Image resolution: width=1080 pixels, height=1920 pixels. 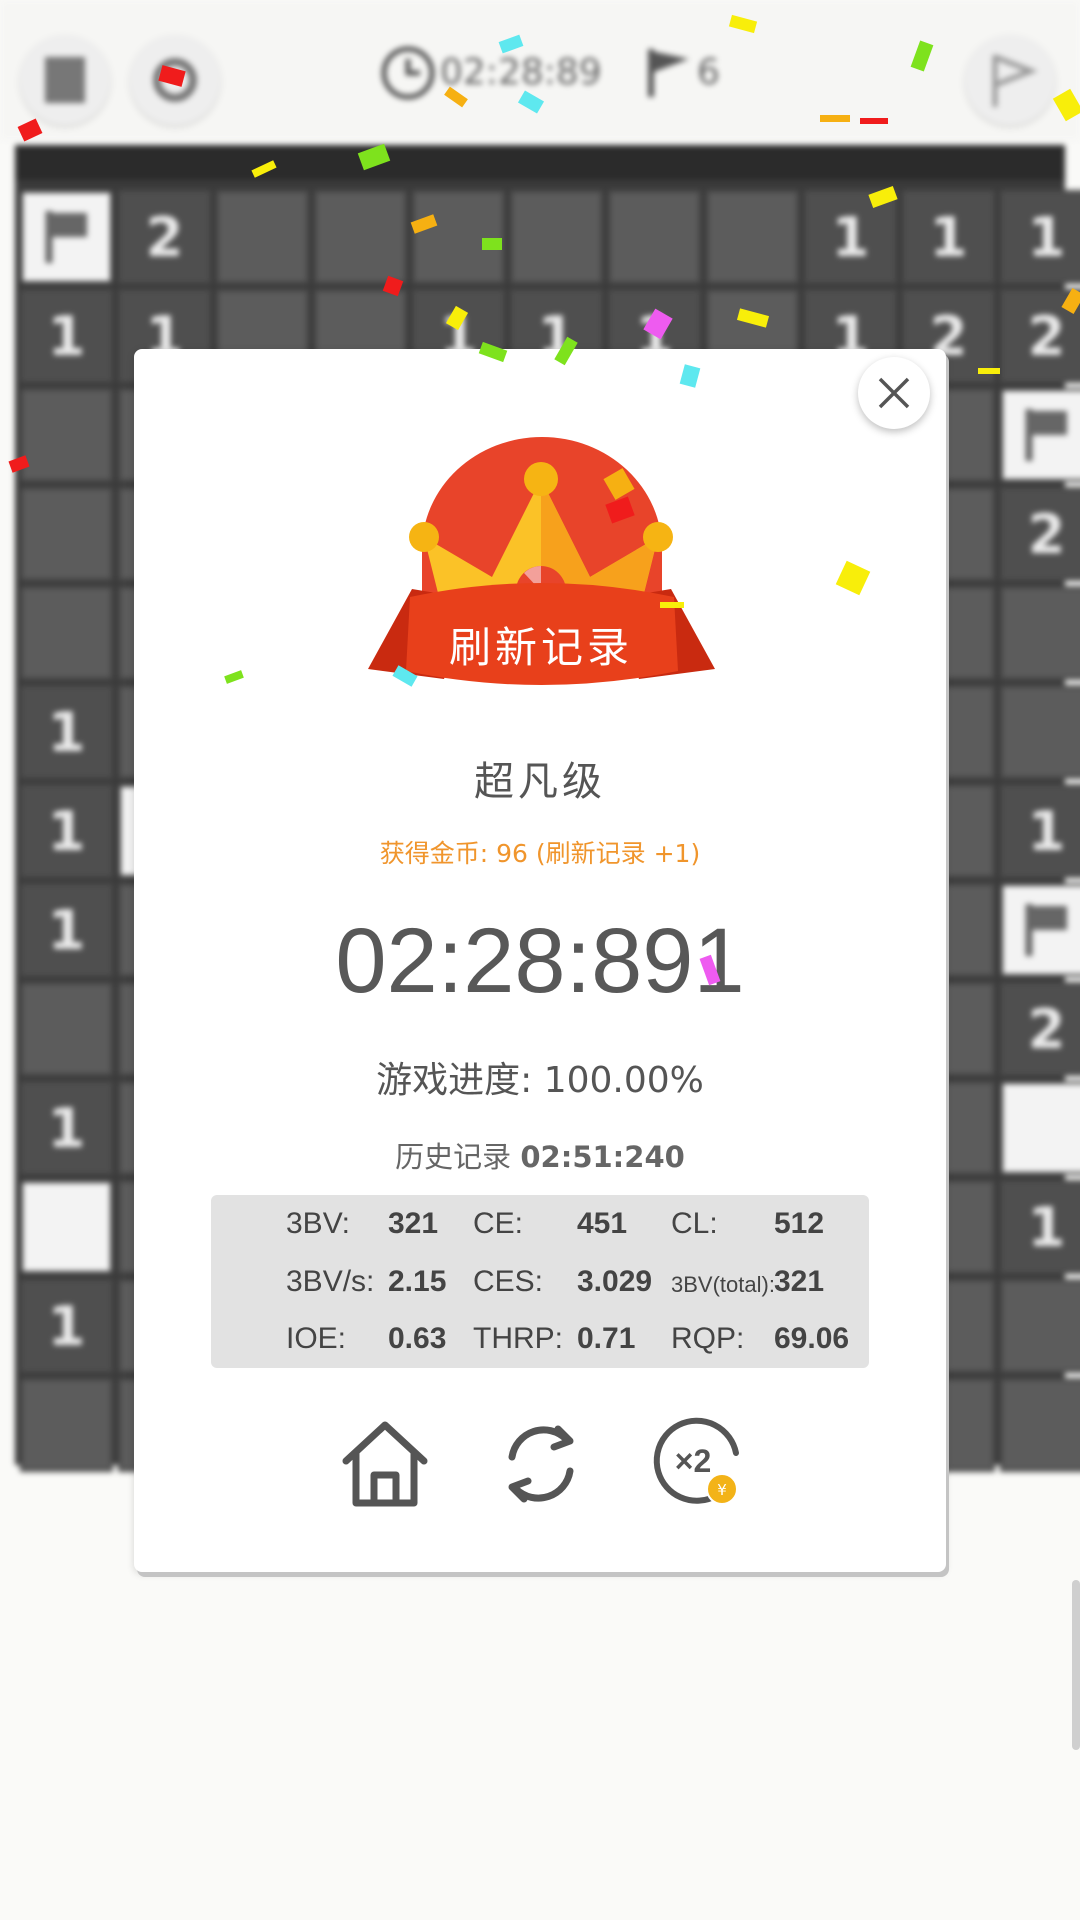 I want to click on home-icon, so click(x=385, y=1464).